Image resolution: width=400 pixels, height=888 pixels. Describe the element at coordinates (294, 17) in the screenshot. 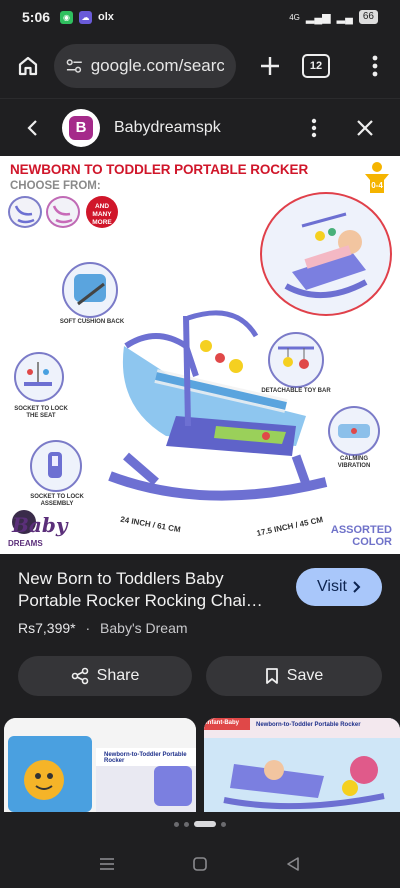

I see `network-label: 4G` at that location.